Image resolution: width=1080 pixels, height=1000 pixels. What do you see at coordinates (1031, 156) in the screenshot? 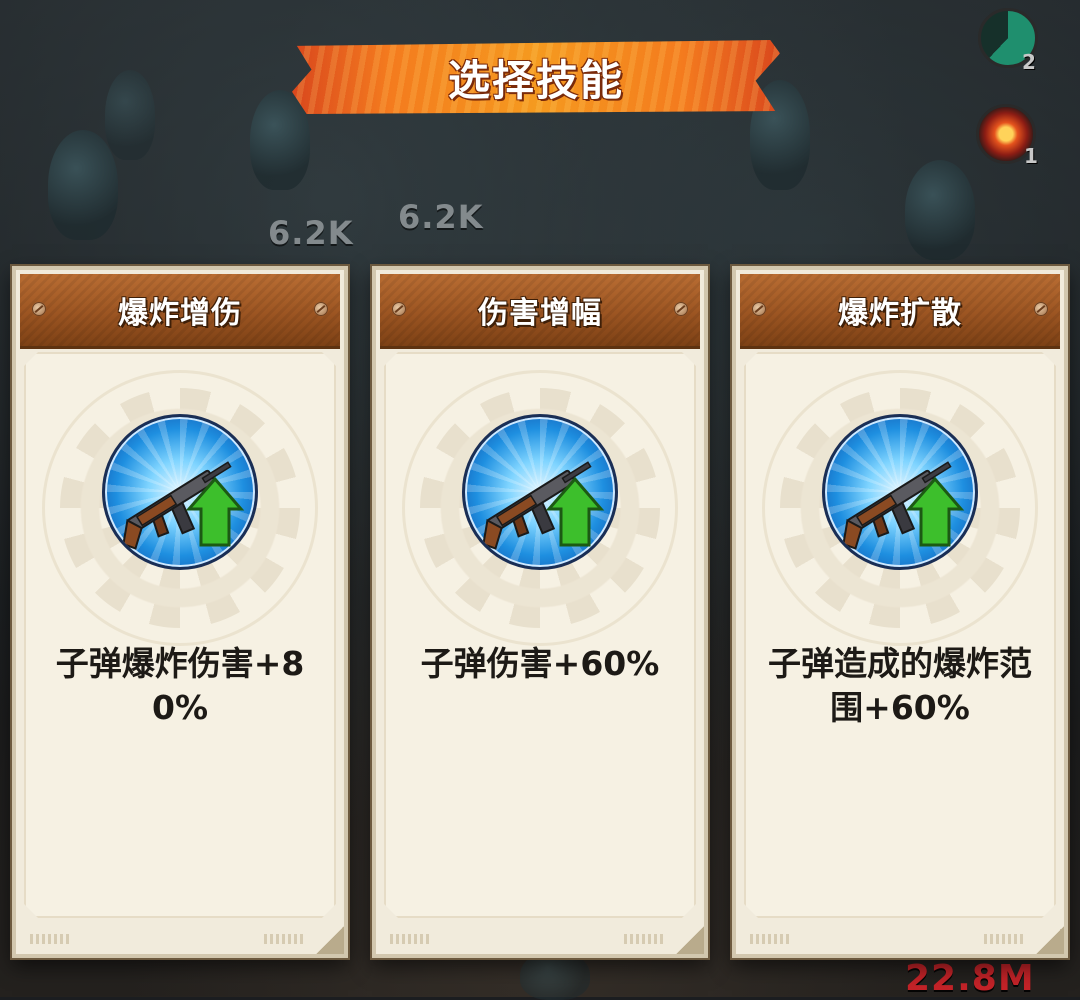
I see `fire-count: 1` at bounding box center [1031, 156].